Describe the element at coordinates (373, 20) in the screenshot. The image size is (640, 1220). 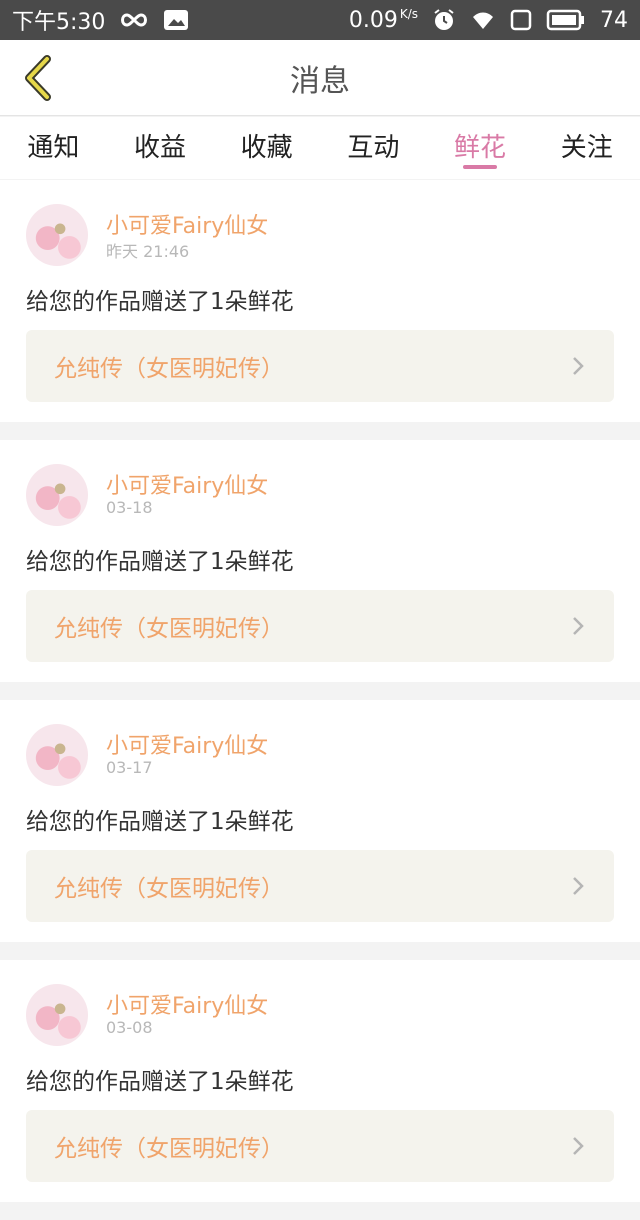
I see `network-speed: 0.09` at that location.